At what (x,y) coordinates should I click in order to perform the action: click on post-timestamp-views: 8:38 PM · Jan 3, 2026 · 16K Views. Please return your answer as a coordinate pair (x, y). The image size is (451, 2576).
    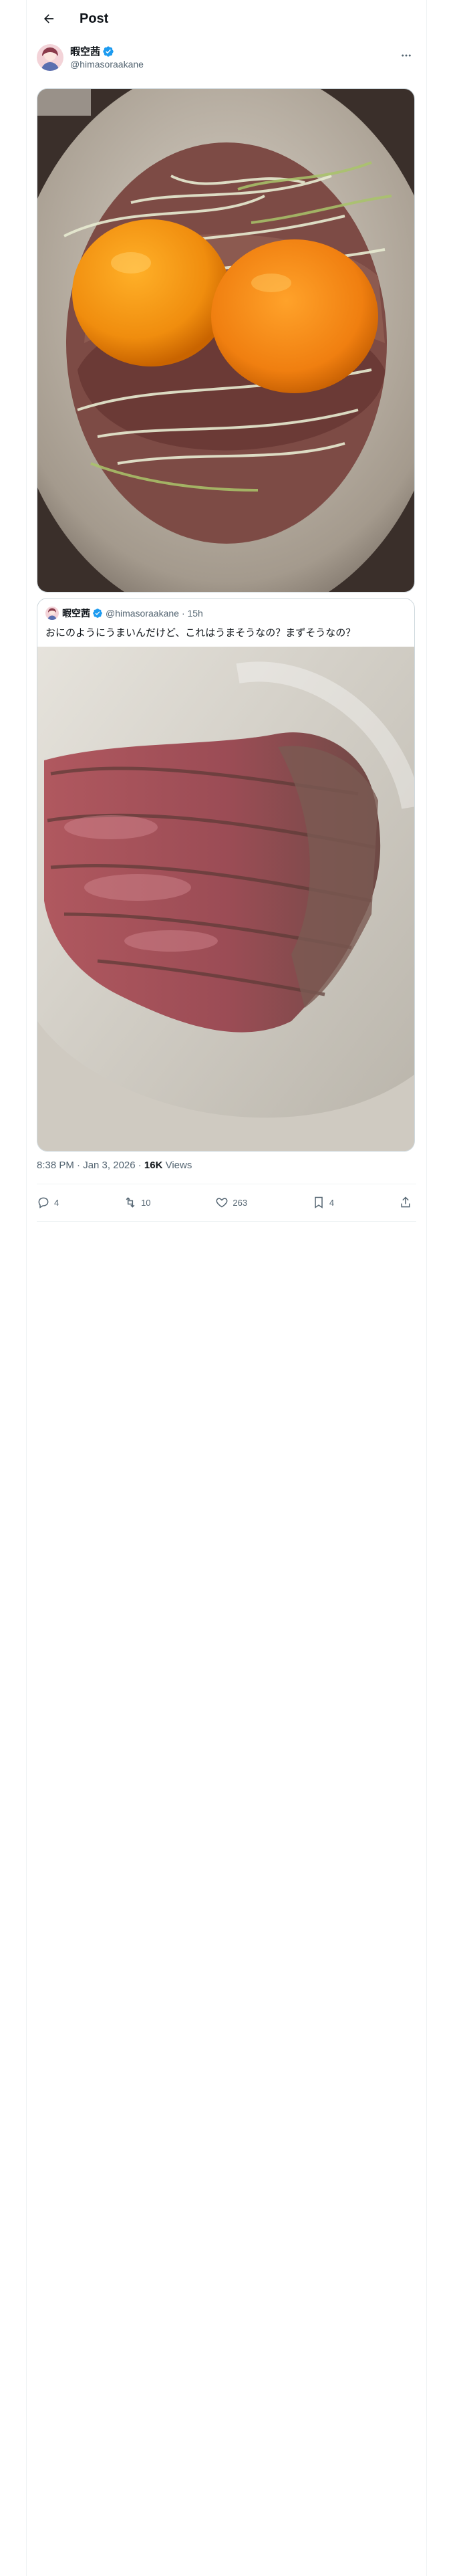
    Looking at the image, I should click on (114, 1166).